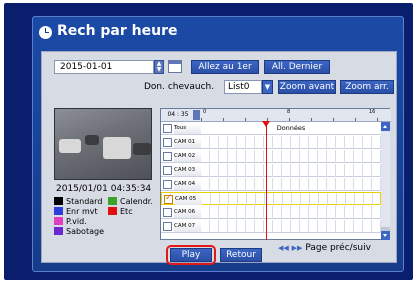  I want to click on legend-label-calendar: Calendr., so click(136, 201).